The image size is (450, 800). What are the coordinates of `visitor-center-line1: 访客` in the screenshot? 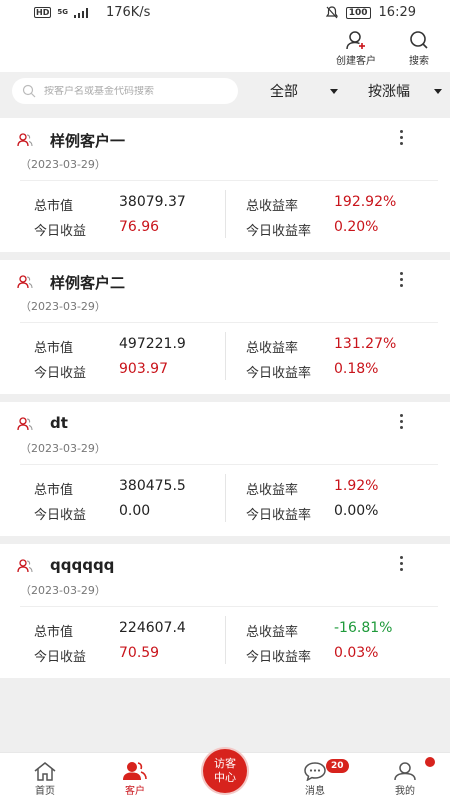 It's located at (225, 763).